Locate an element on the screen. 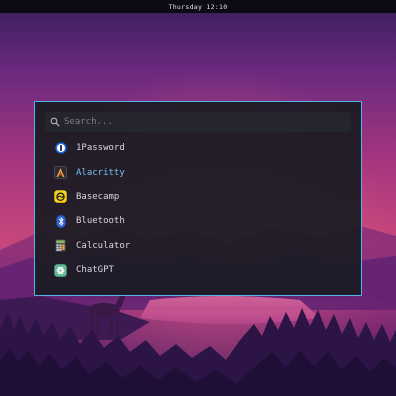 The width and height of the screenshot is (396, 396). list-item-chatgpt: ChatGPT is located at coordinates (198, 270).